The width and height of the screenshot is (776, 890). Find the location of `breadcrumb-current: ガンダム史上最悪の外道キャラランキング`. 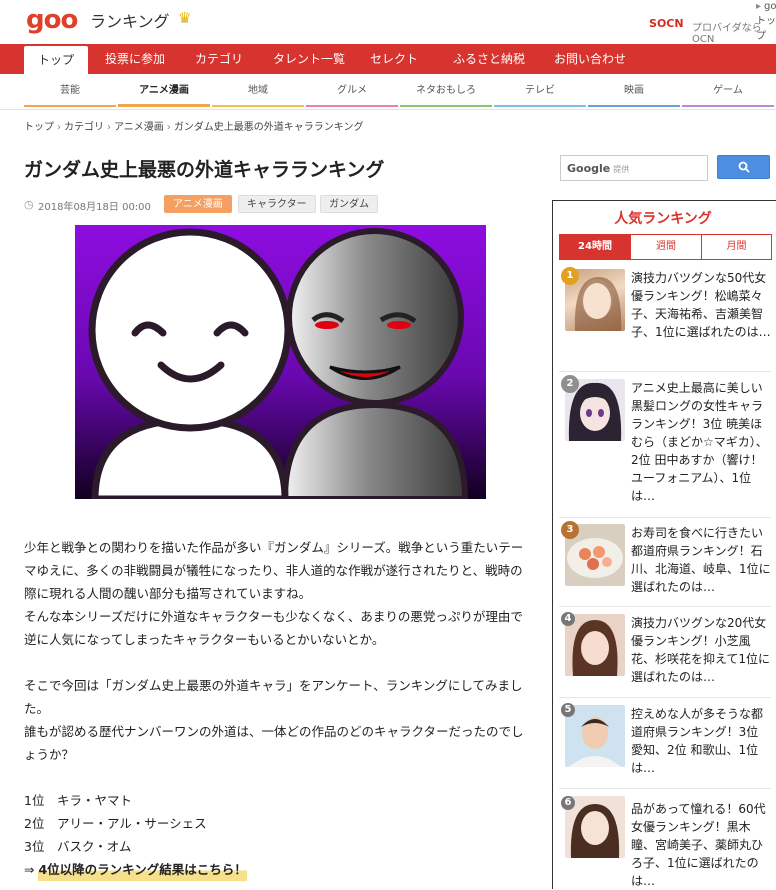

breadcrumb-current: ガンダム史上最悪の外道キャラランキング is located at coordinates (268, 127).